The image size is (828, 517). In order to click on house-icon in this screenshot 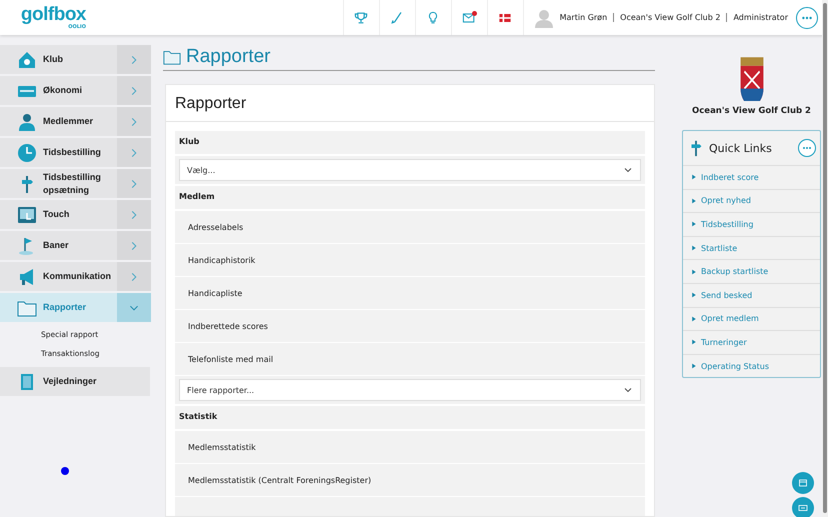, I will do `click(27, 60)`.